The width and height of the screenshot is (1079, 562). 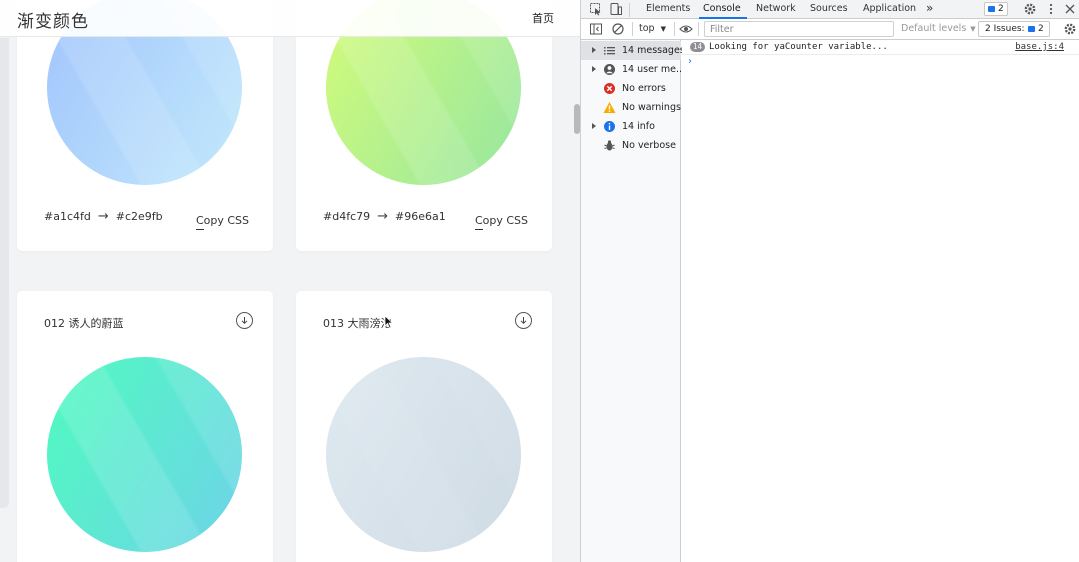 What do you see at coordinates (389, 322) in the screenshot?
I see `mouse-cursor-icon` at bounding box center [389, 322].